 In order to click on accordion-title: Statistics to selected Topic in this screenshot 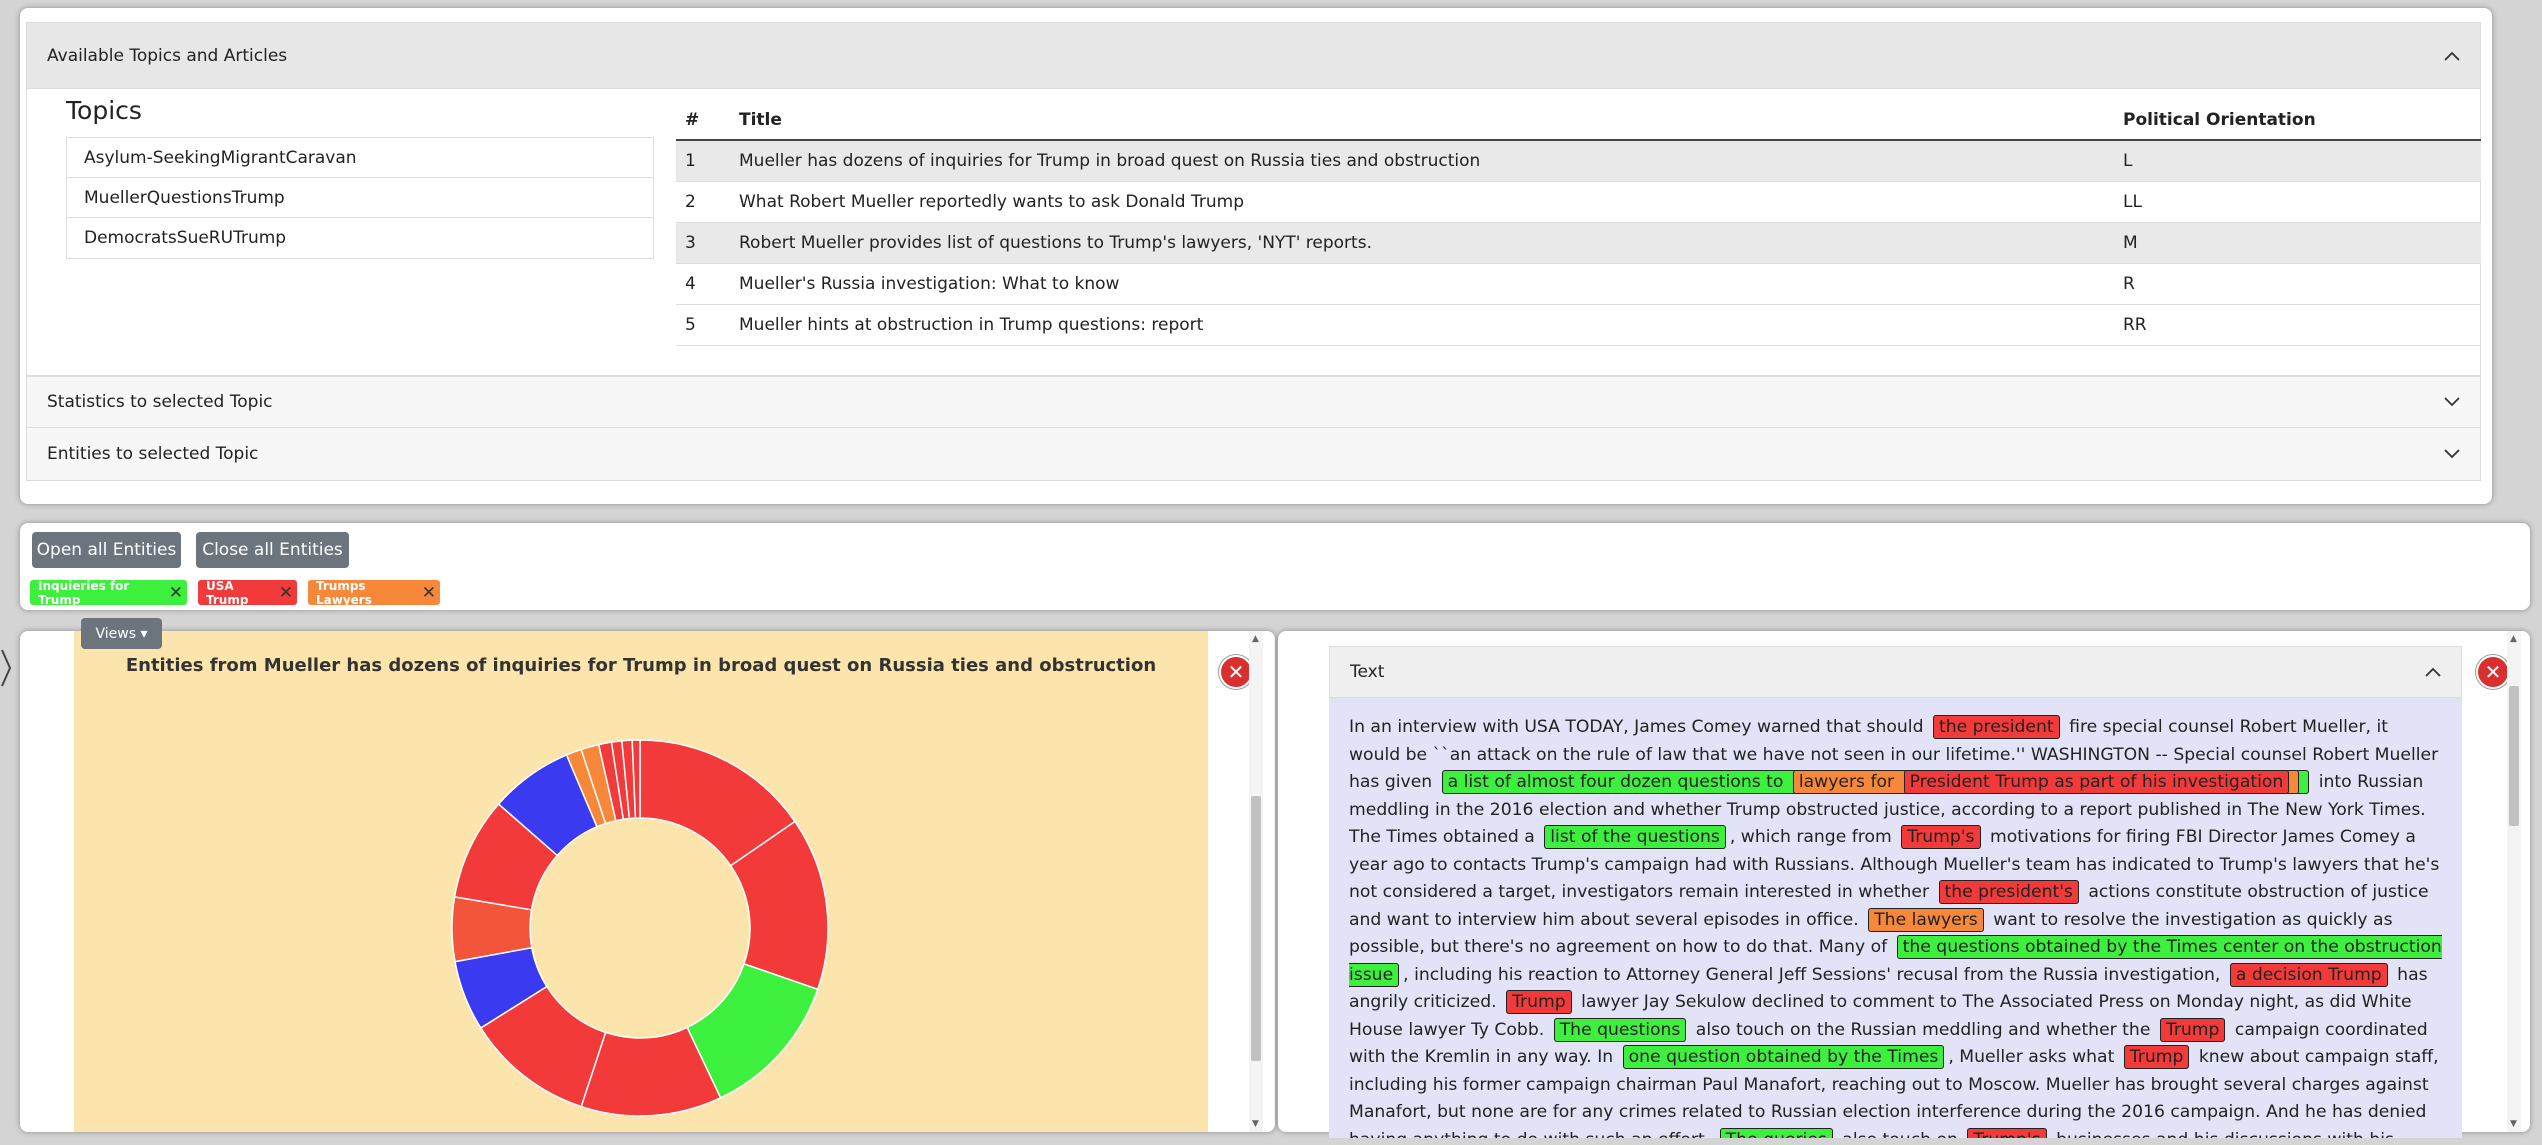, I will do `click(160, 402)`.